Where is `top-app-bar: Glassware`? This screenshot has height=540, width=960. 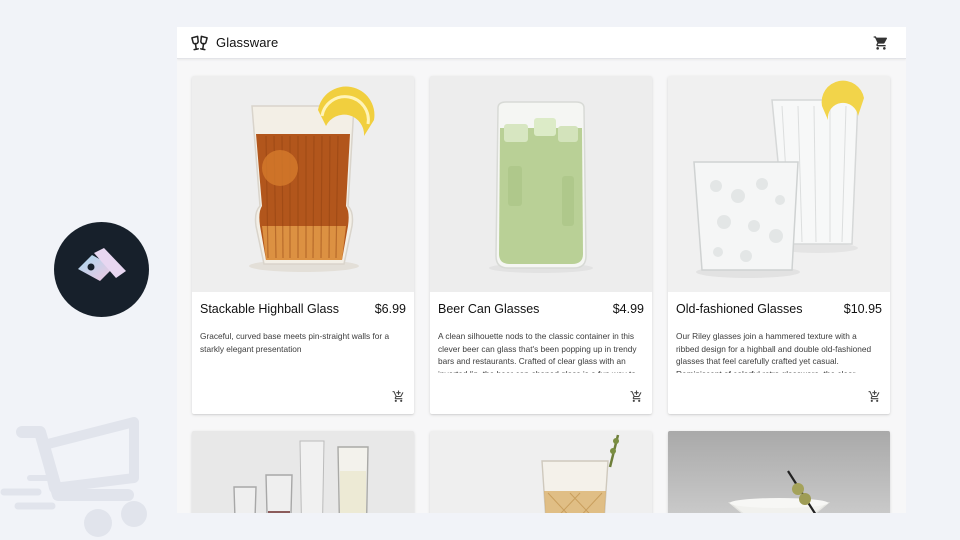 top-app-bar: Glassware is located at coordinates (541, 43).